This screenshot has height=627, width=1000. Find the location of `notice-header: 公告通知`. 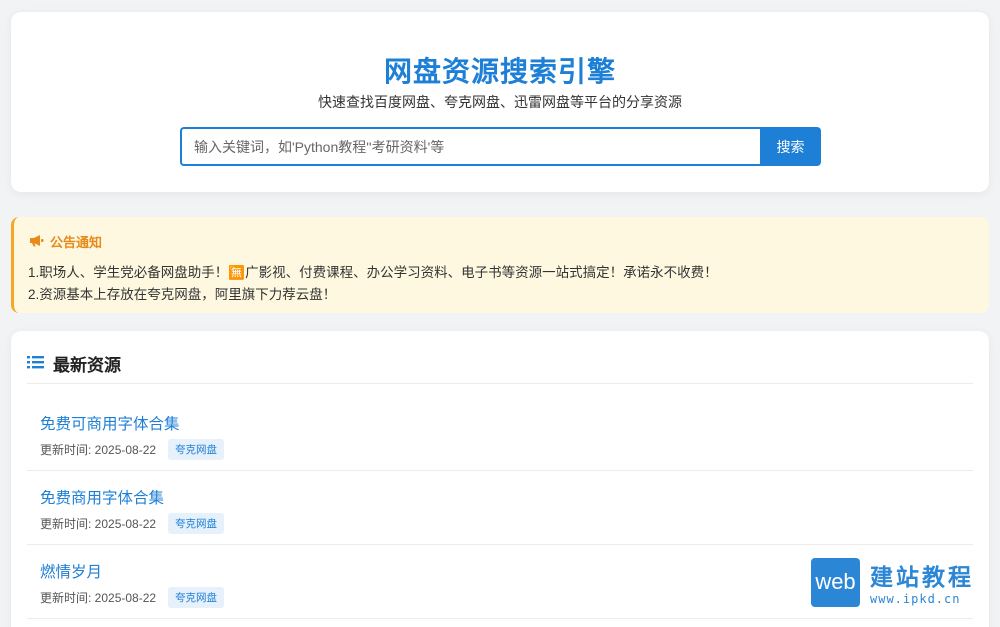

notice-header: 公告通知 is located at coordinates (65, 241).